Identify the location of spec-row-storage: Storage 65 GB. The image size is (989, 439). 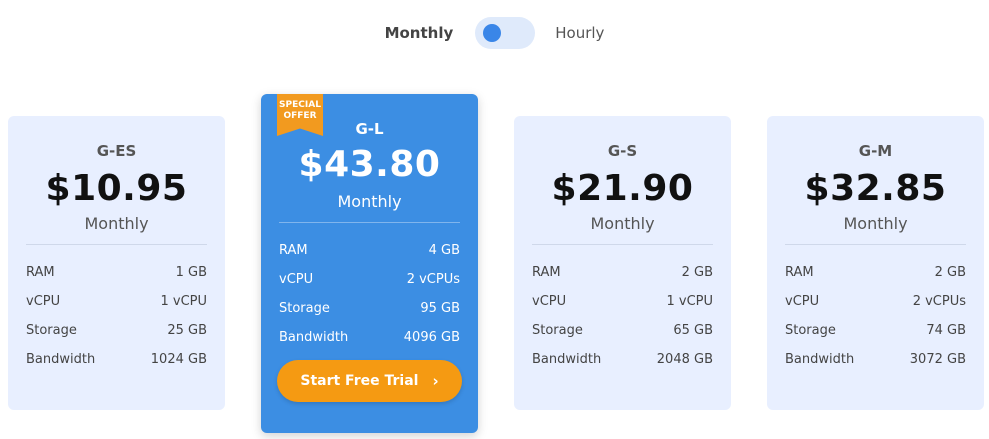
(622, 330).